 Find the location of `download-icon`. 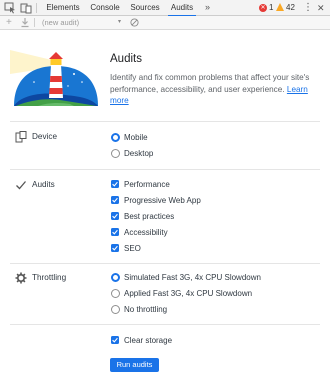

download-icon is located at coordinates (25, 22).